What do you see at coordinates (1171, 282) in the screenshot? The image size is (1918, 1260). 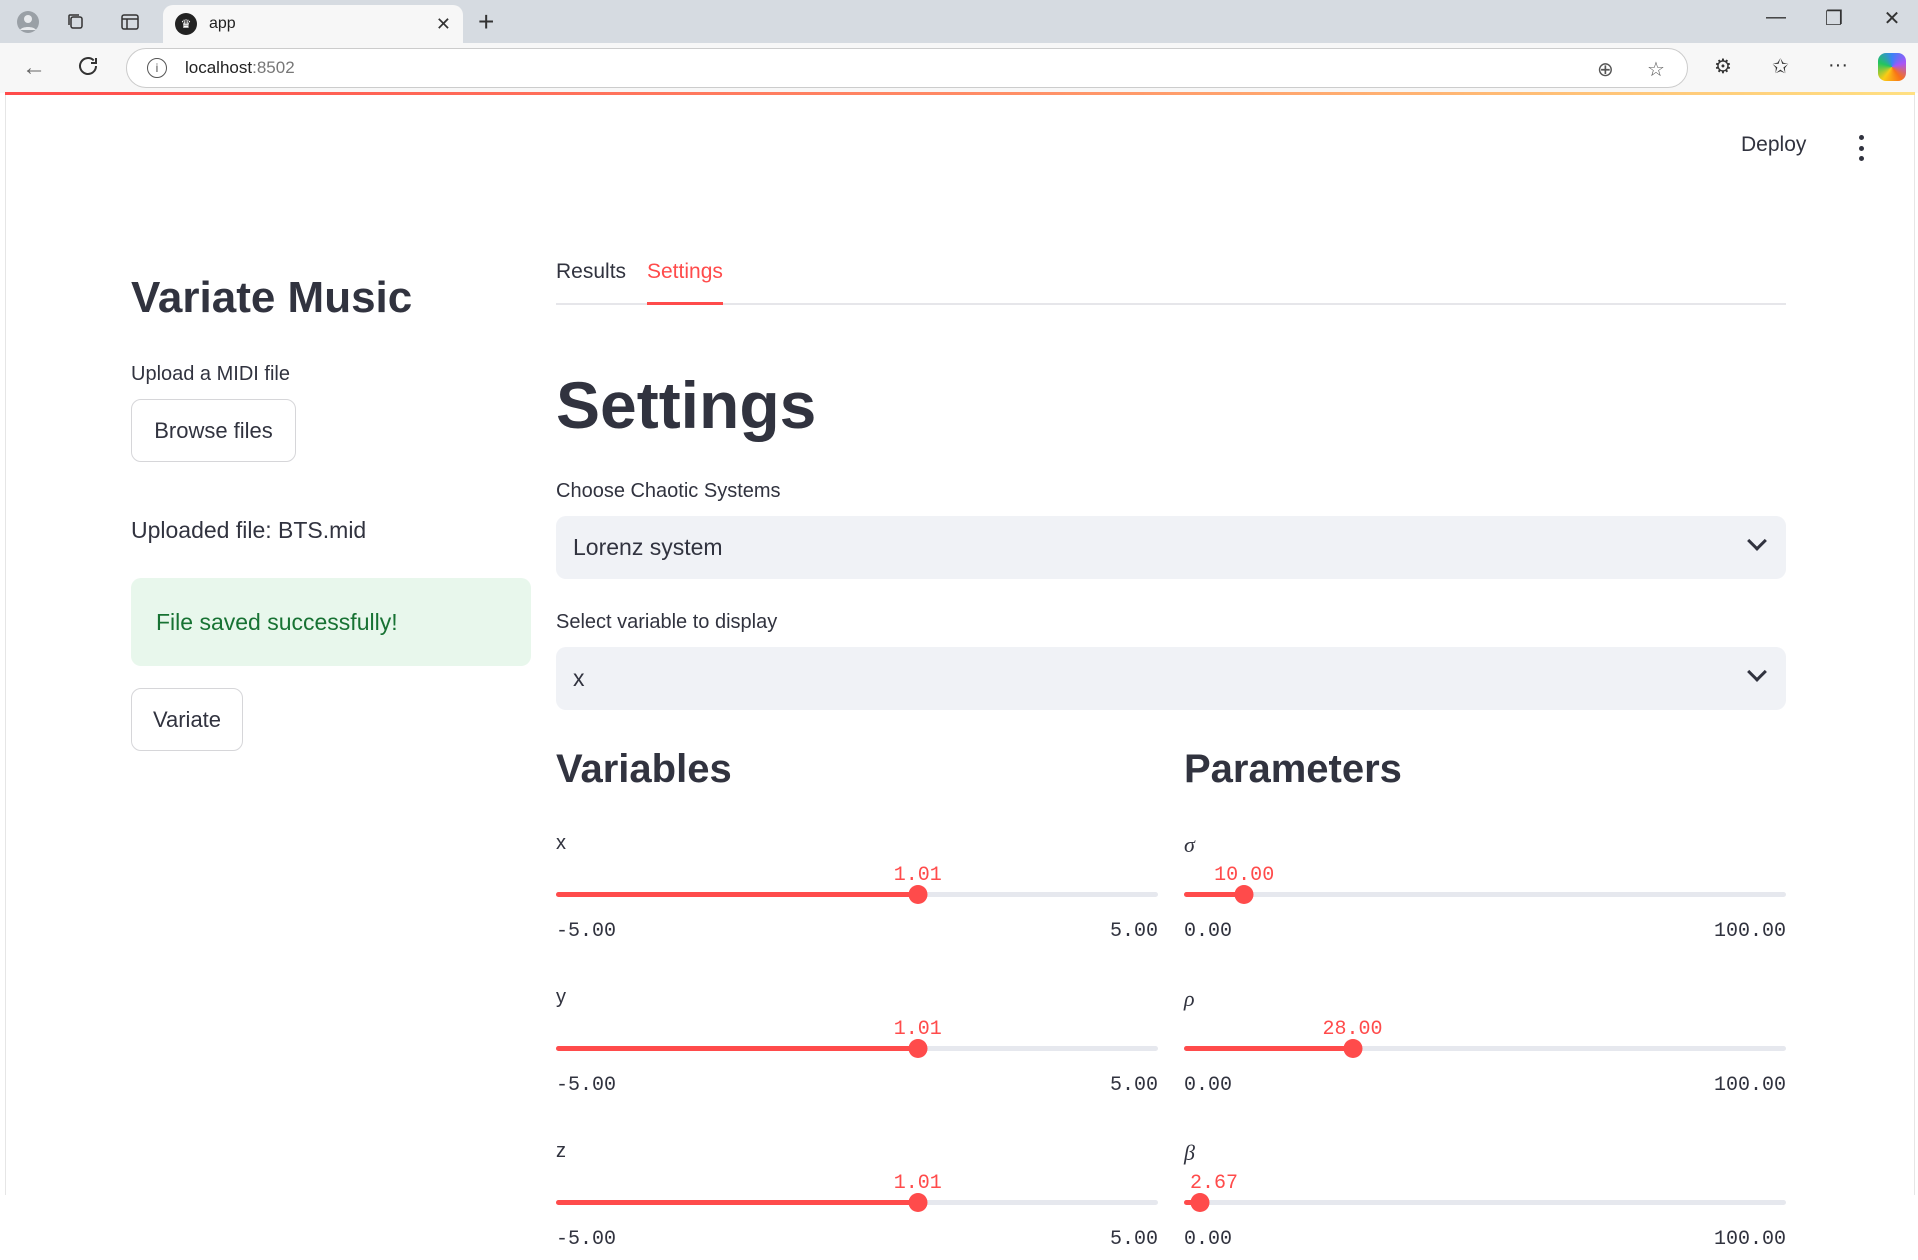 I see `main-tabs: Results Settings` at bounding box center [1171, 282].